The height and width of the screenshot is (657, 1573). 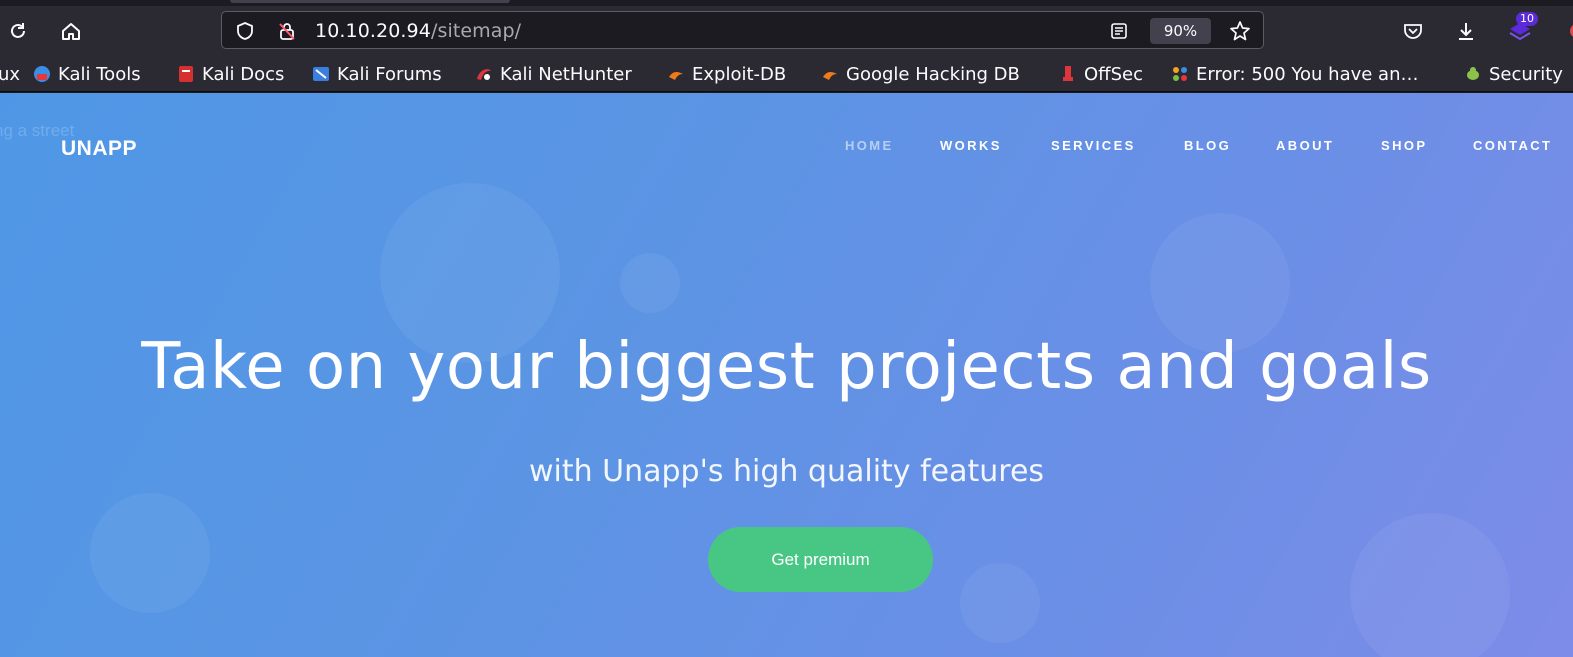 I want to click on bookmark-kali-docs: Kali Docs, so click(x=230, y=74).